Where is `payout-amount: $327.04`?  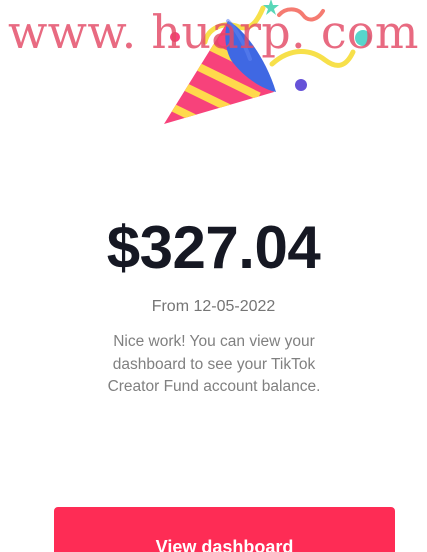 payout-amount: $327.04 is located at coordinates (213, 247).